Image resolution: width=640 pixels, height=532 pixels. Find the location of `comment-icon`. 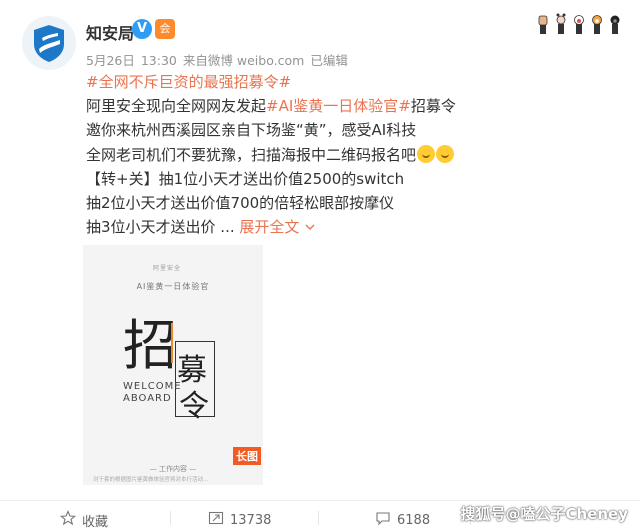

comment-icon is located at coordinates (383, 520).